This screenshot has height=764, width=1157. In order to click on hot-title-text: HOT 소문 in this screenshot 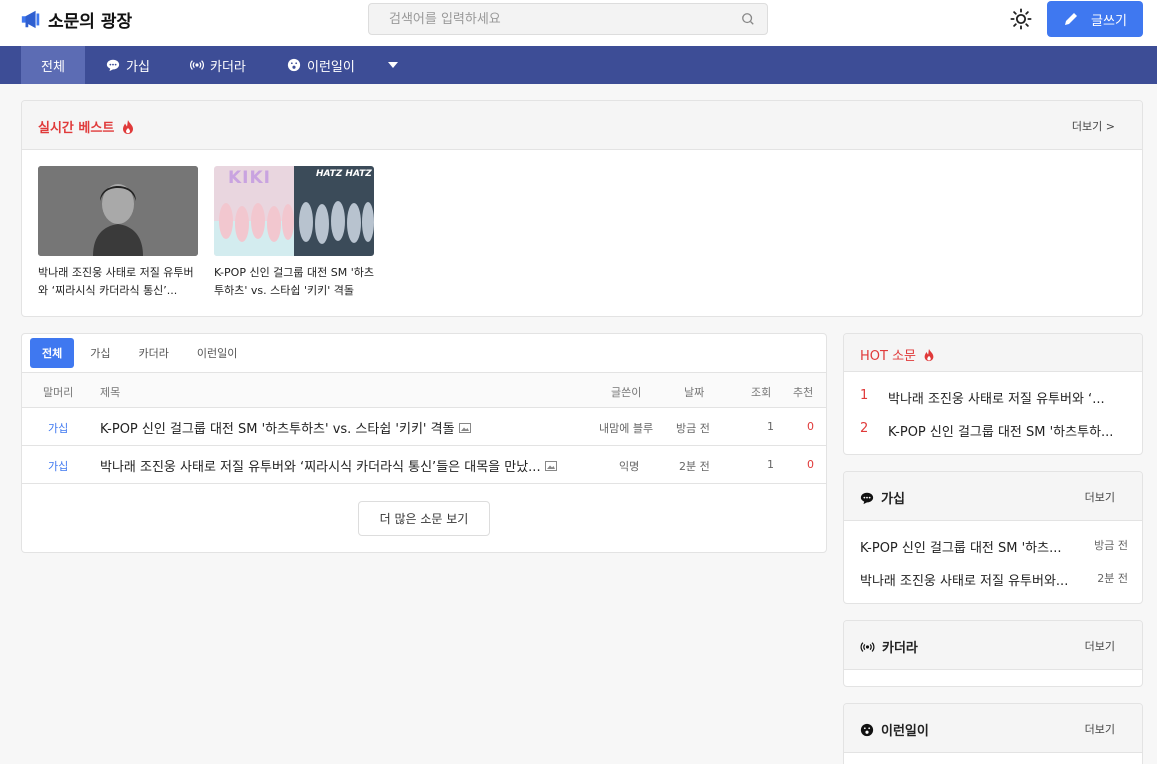, I will do `click(888, 356)`.